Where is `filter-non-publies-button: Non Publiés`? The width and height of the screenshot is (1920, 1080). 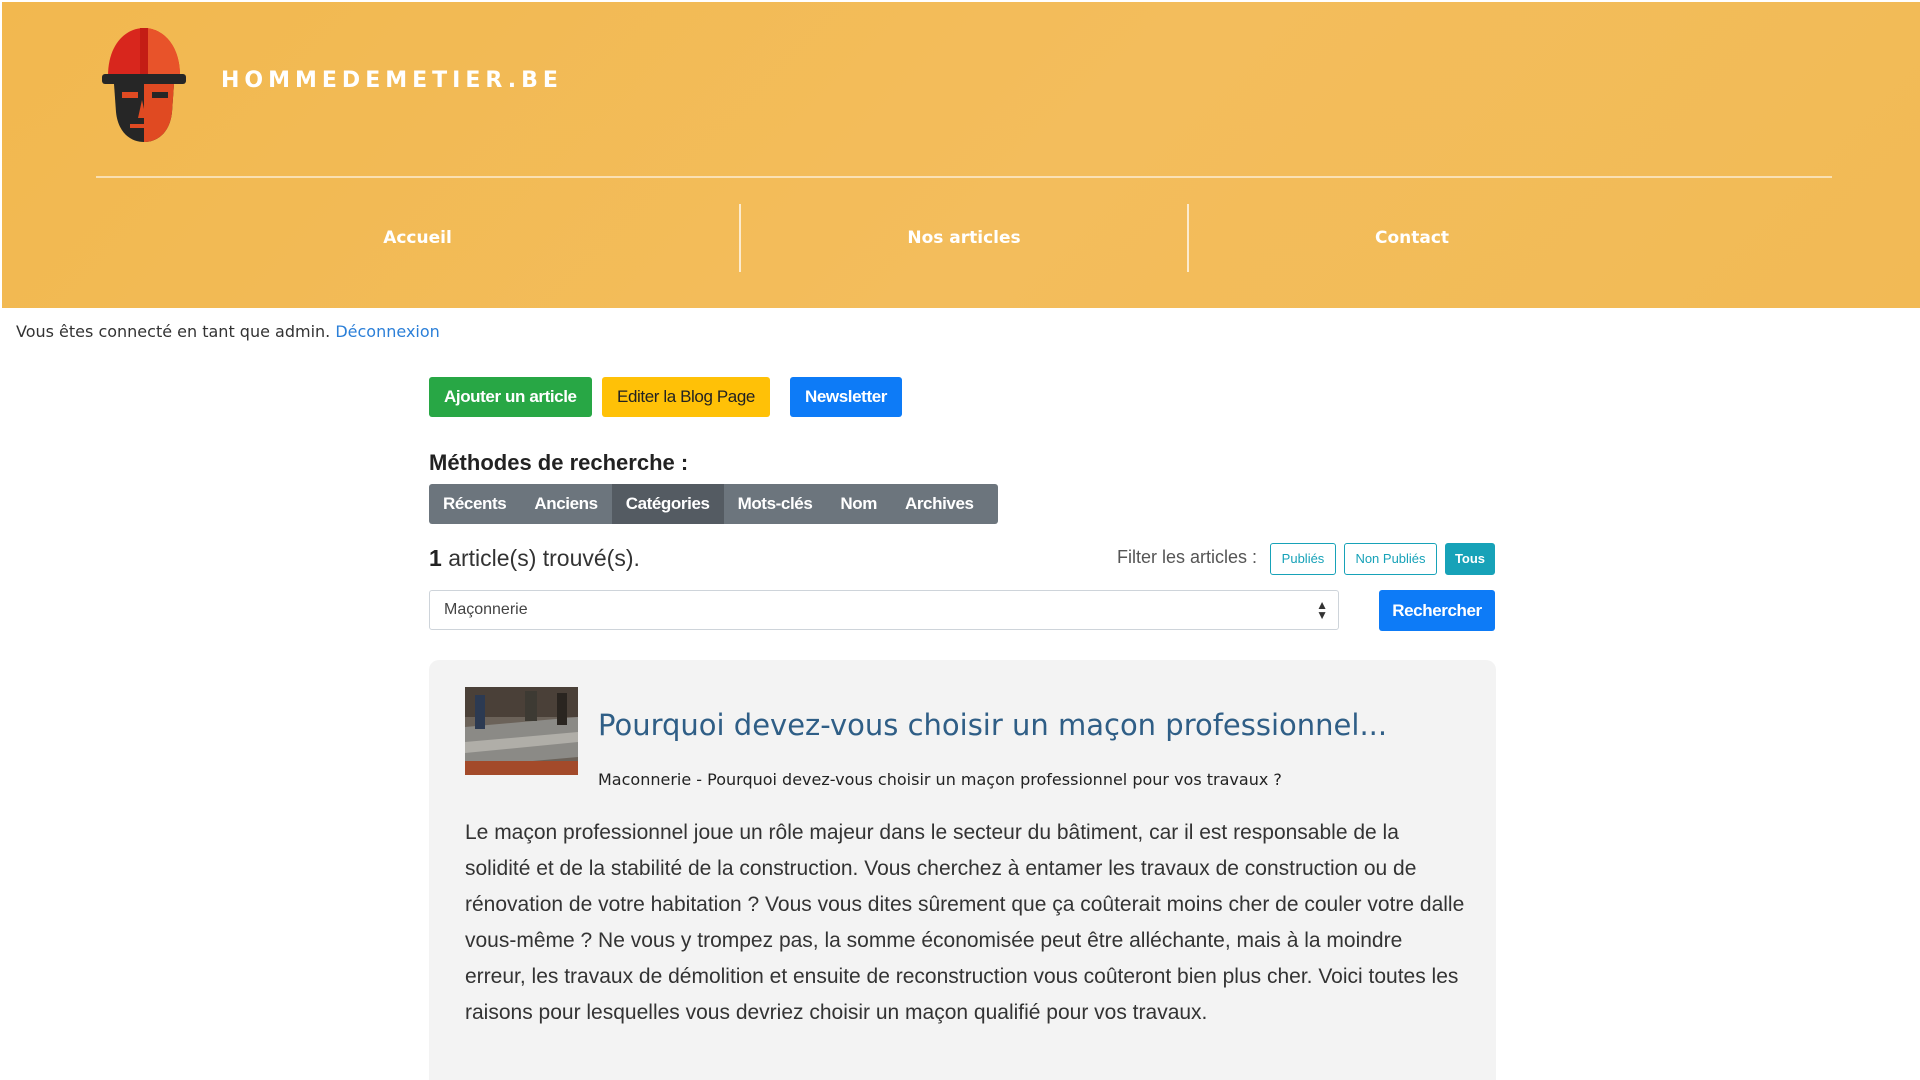
filter-non-publies-button: Non Publiés is located at coordinates (1390, 559).